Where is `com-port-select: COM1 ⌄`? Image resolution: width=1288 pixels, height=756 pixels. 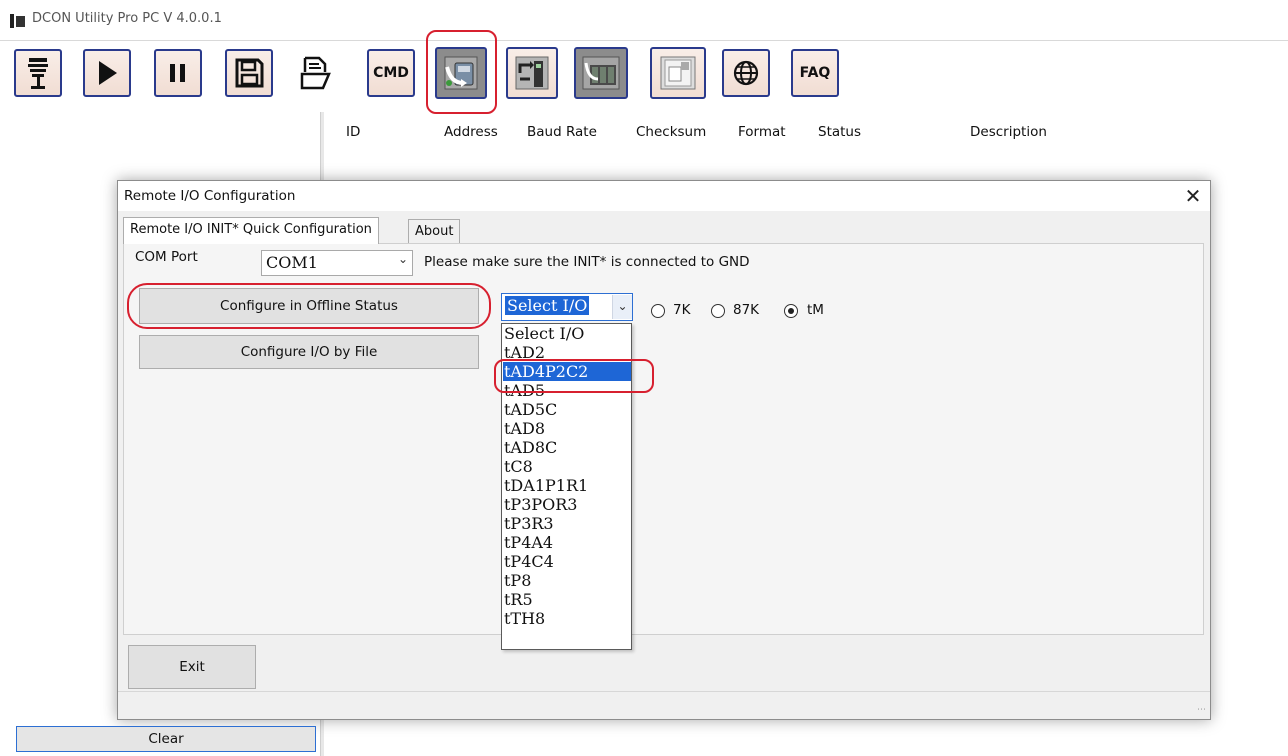 com-port-select: COM1 ⌄ is located at coordinates (337, 263).